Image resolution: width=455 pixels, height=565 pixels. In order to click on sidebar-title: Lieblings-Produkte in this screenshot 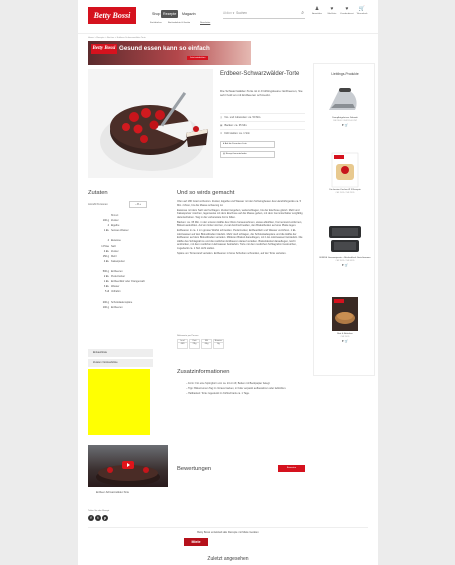, I will do `click(345, 74)`.